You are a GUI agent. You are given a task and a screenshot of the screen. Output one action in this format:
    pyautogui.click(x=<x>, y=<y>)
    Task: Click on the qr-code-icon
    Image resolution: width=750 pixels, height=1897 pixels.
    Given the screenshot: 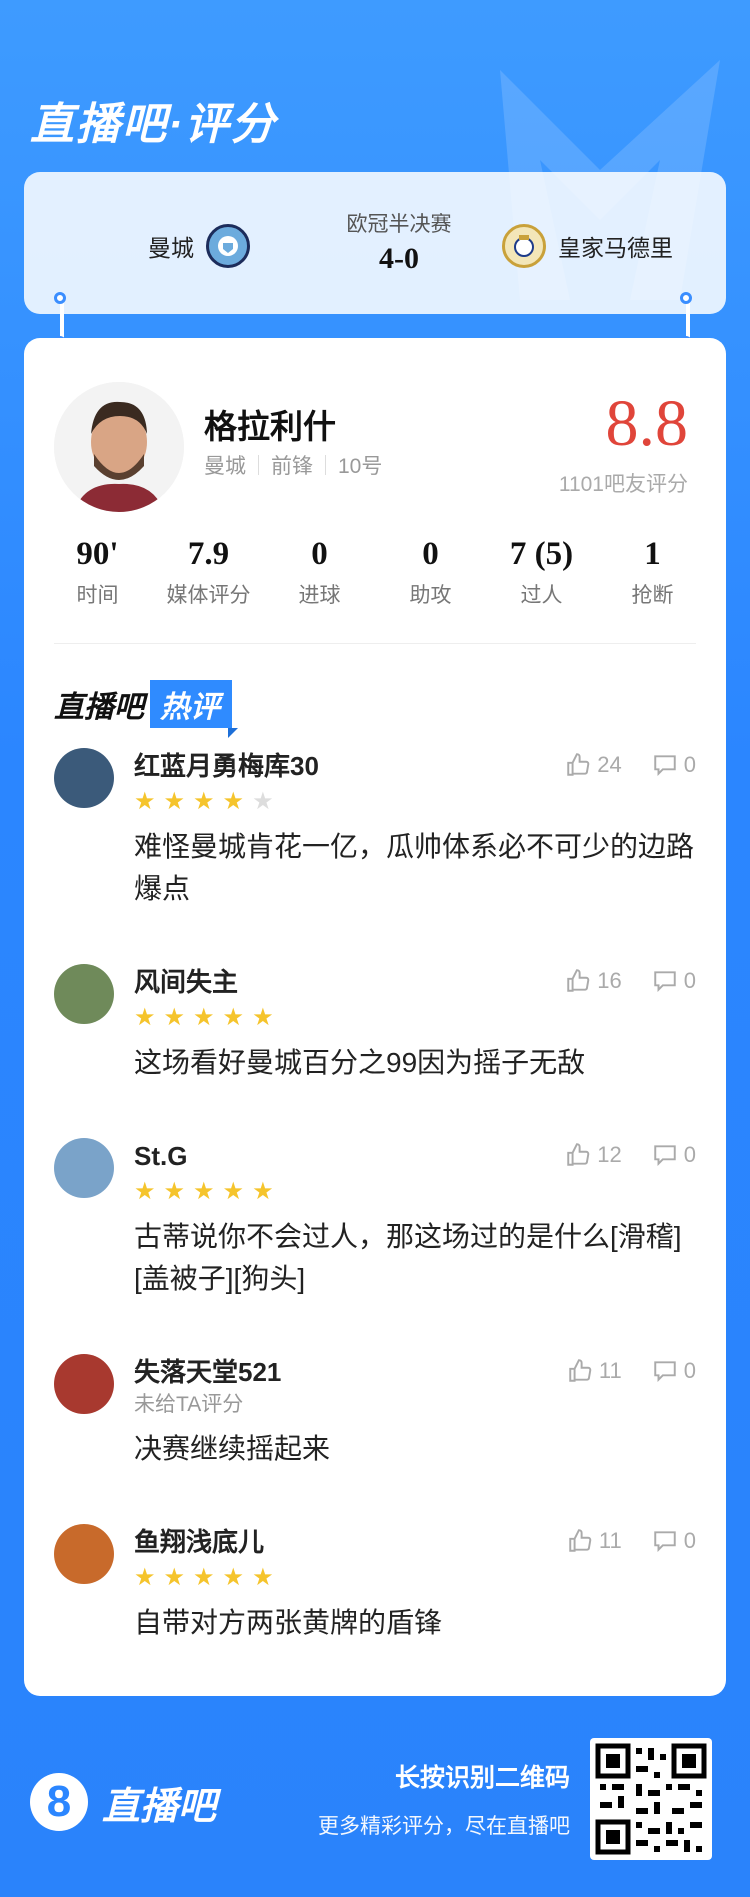 What is the action you would take?
    pyautogui.click(x=651, y=1799)
    